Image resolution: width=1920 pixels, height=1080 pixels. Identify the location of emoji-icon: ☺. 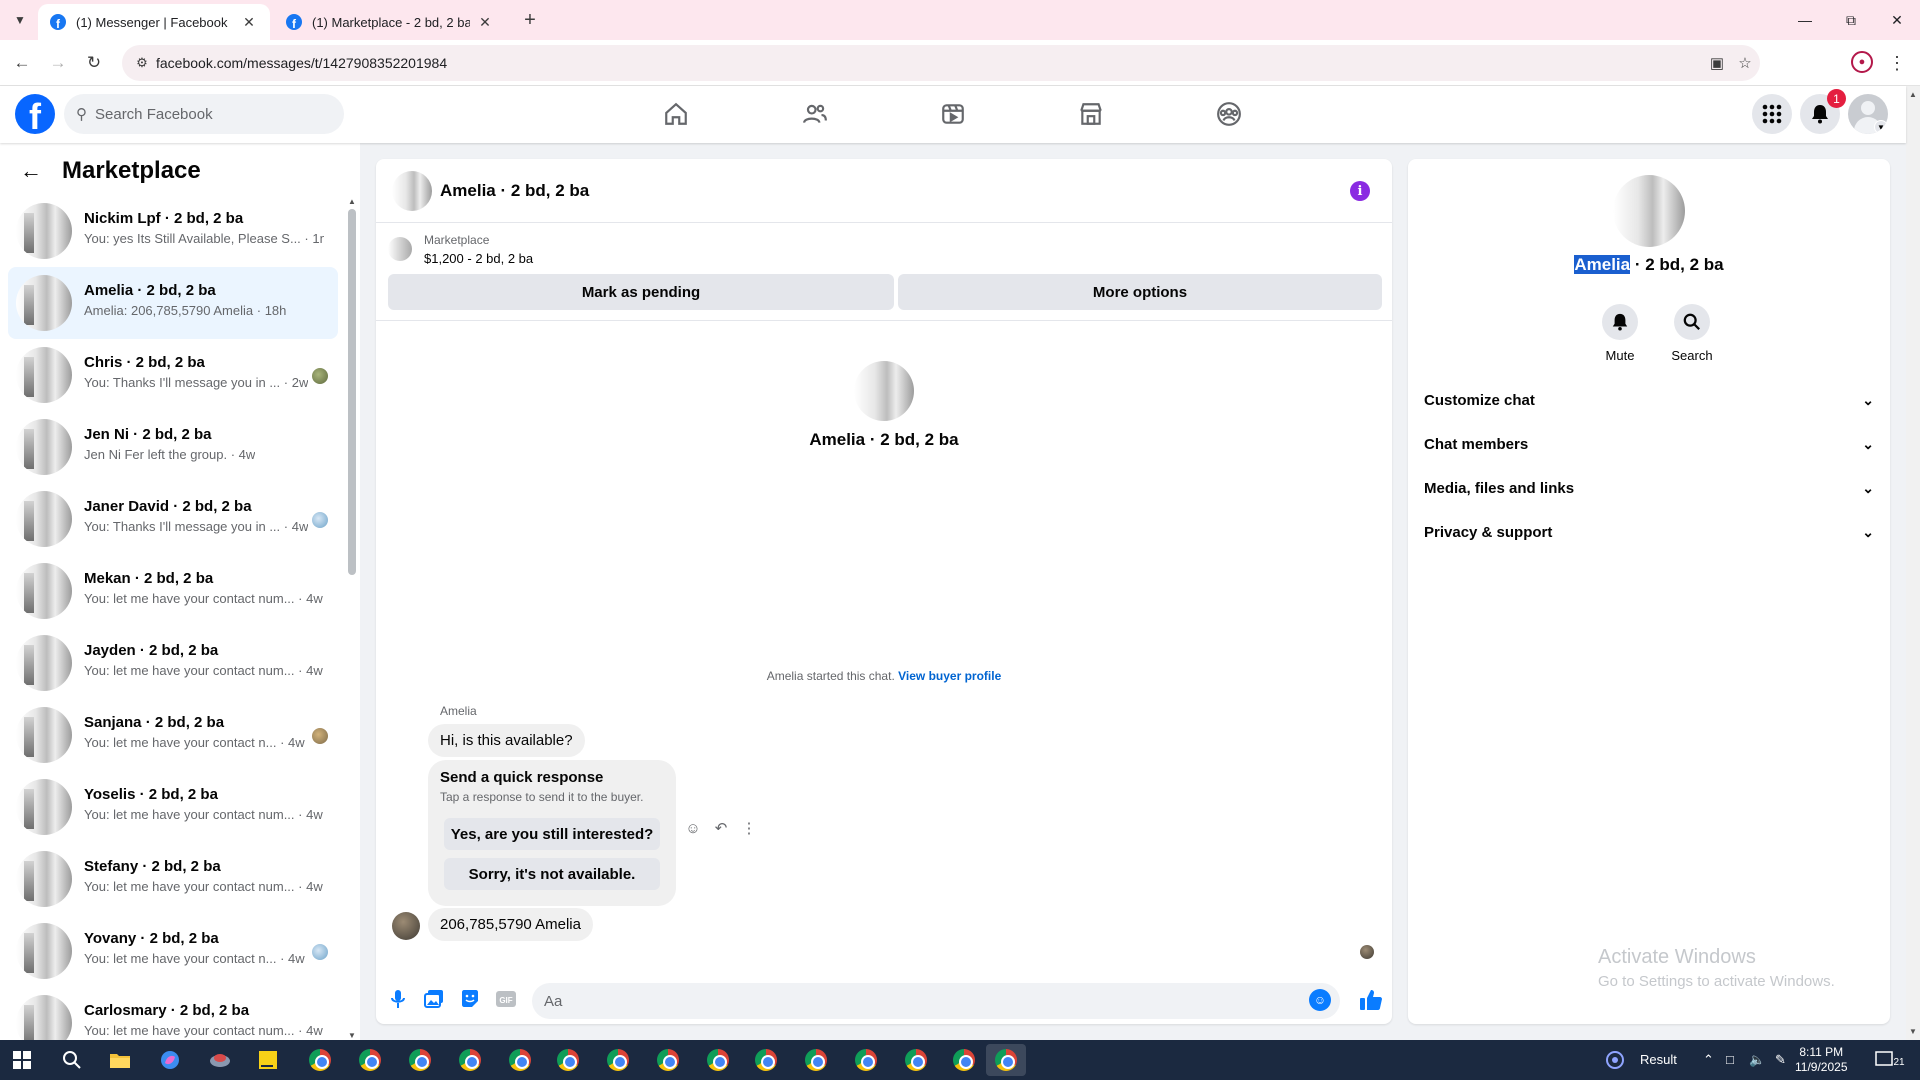
(1320, 1000).